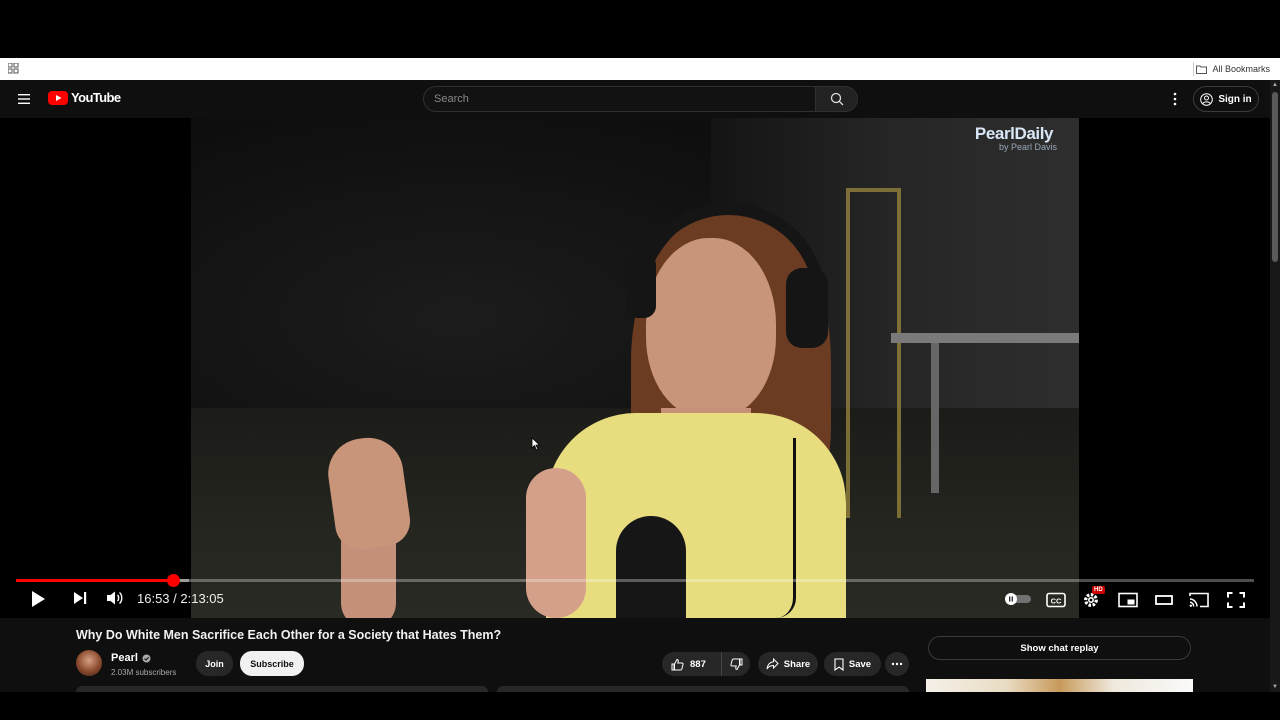  Describe the element at coordinates (58, 97) in the screenshot. I see `youtube-play-logo-icon` at that location.